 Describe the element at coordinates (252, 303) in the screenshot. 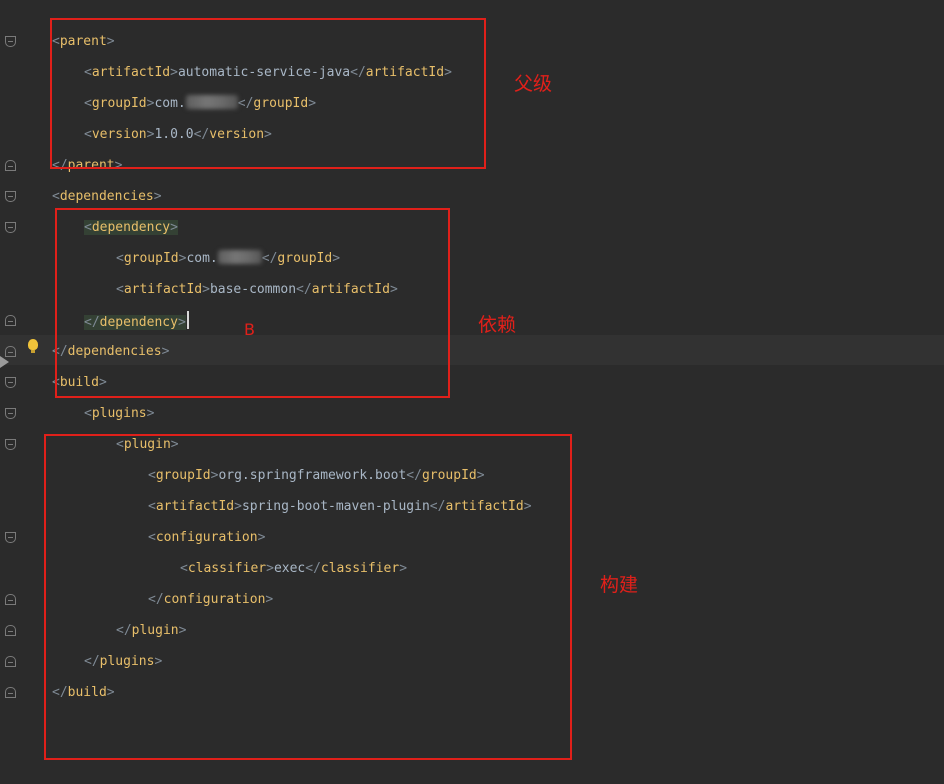

I see `dependencies-annotation-box` at that location.